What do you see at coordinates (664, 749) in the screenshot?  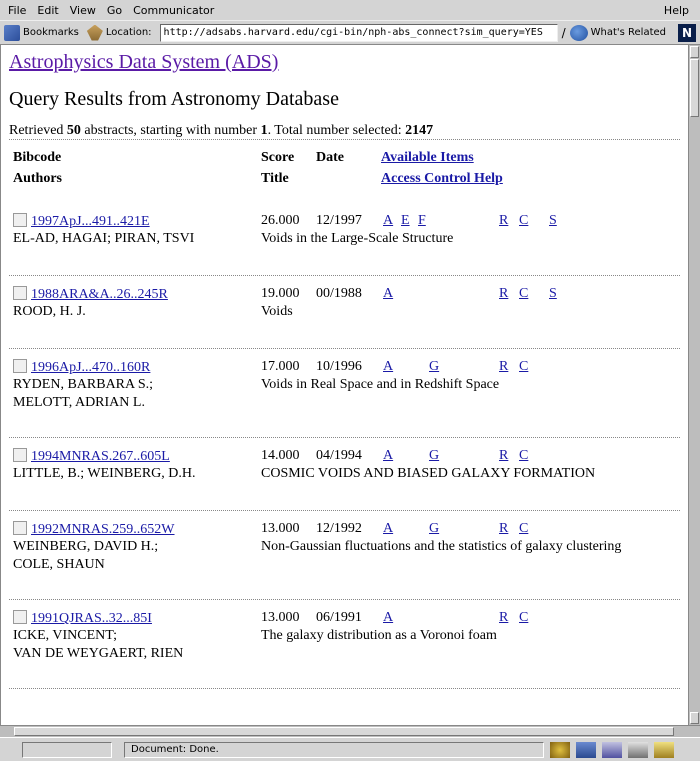 I see `offline-icon` at bounding box center [664, 749].